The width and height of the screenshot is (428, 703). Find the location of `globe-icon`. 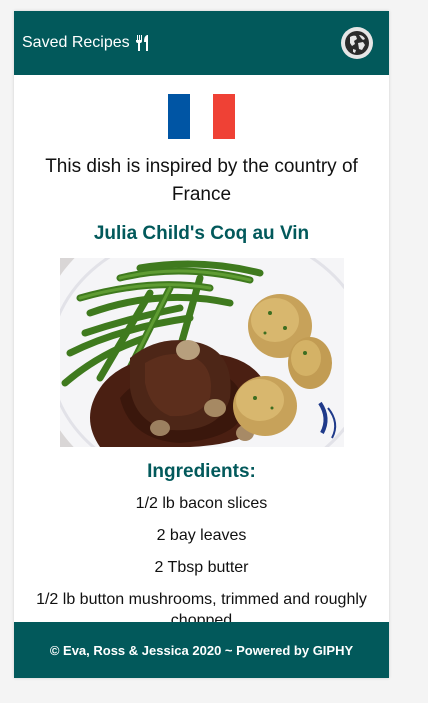

globe-icon is located at coordinates (357, 43).